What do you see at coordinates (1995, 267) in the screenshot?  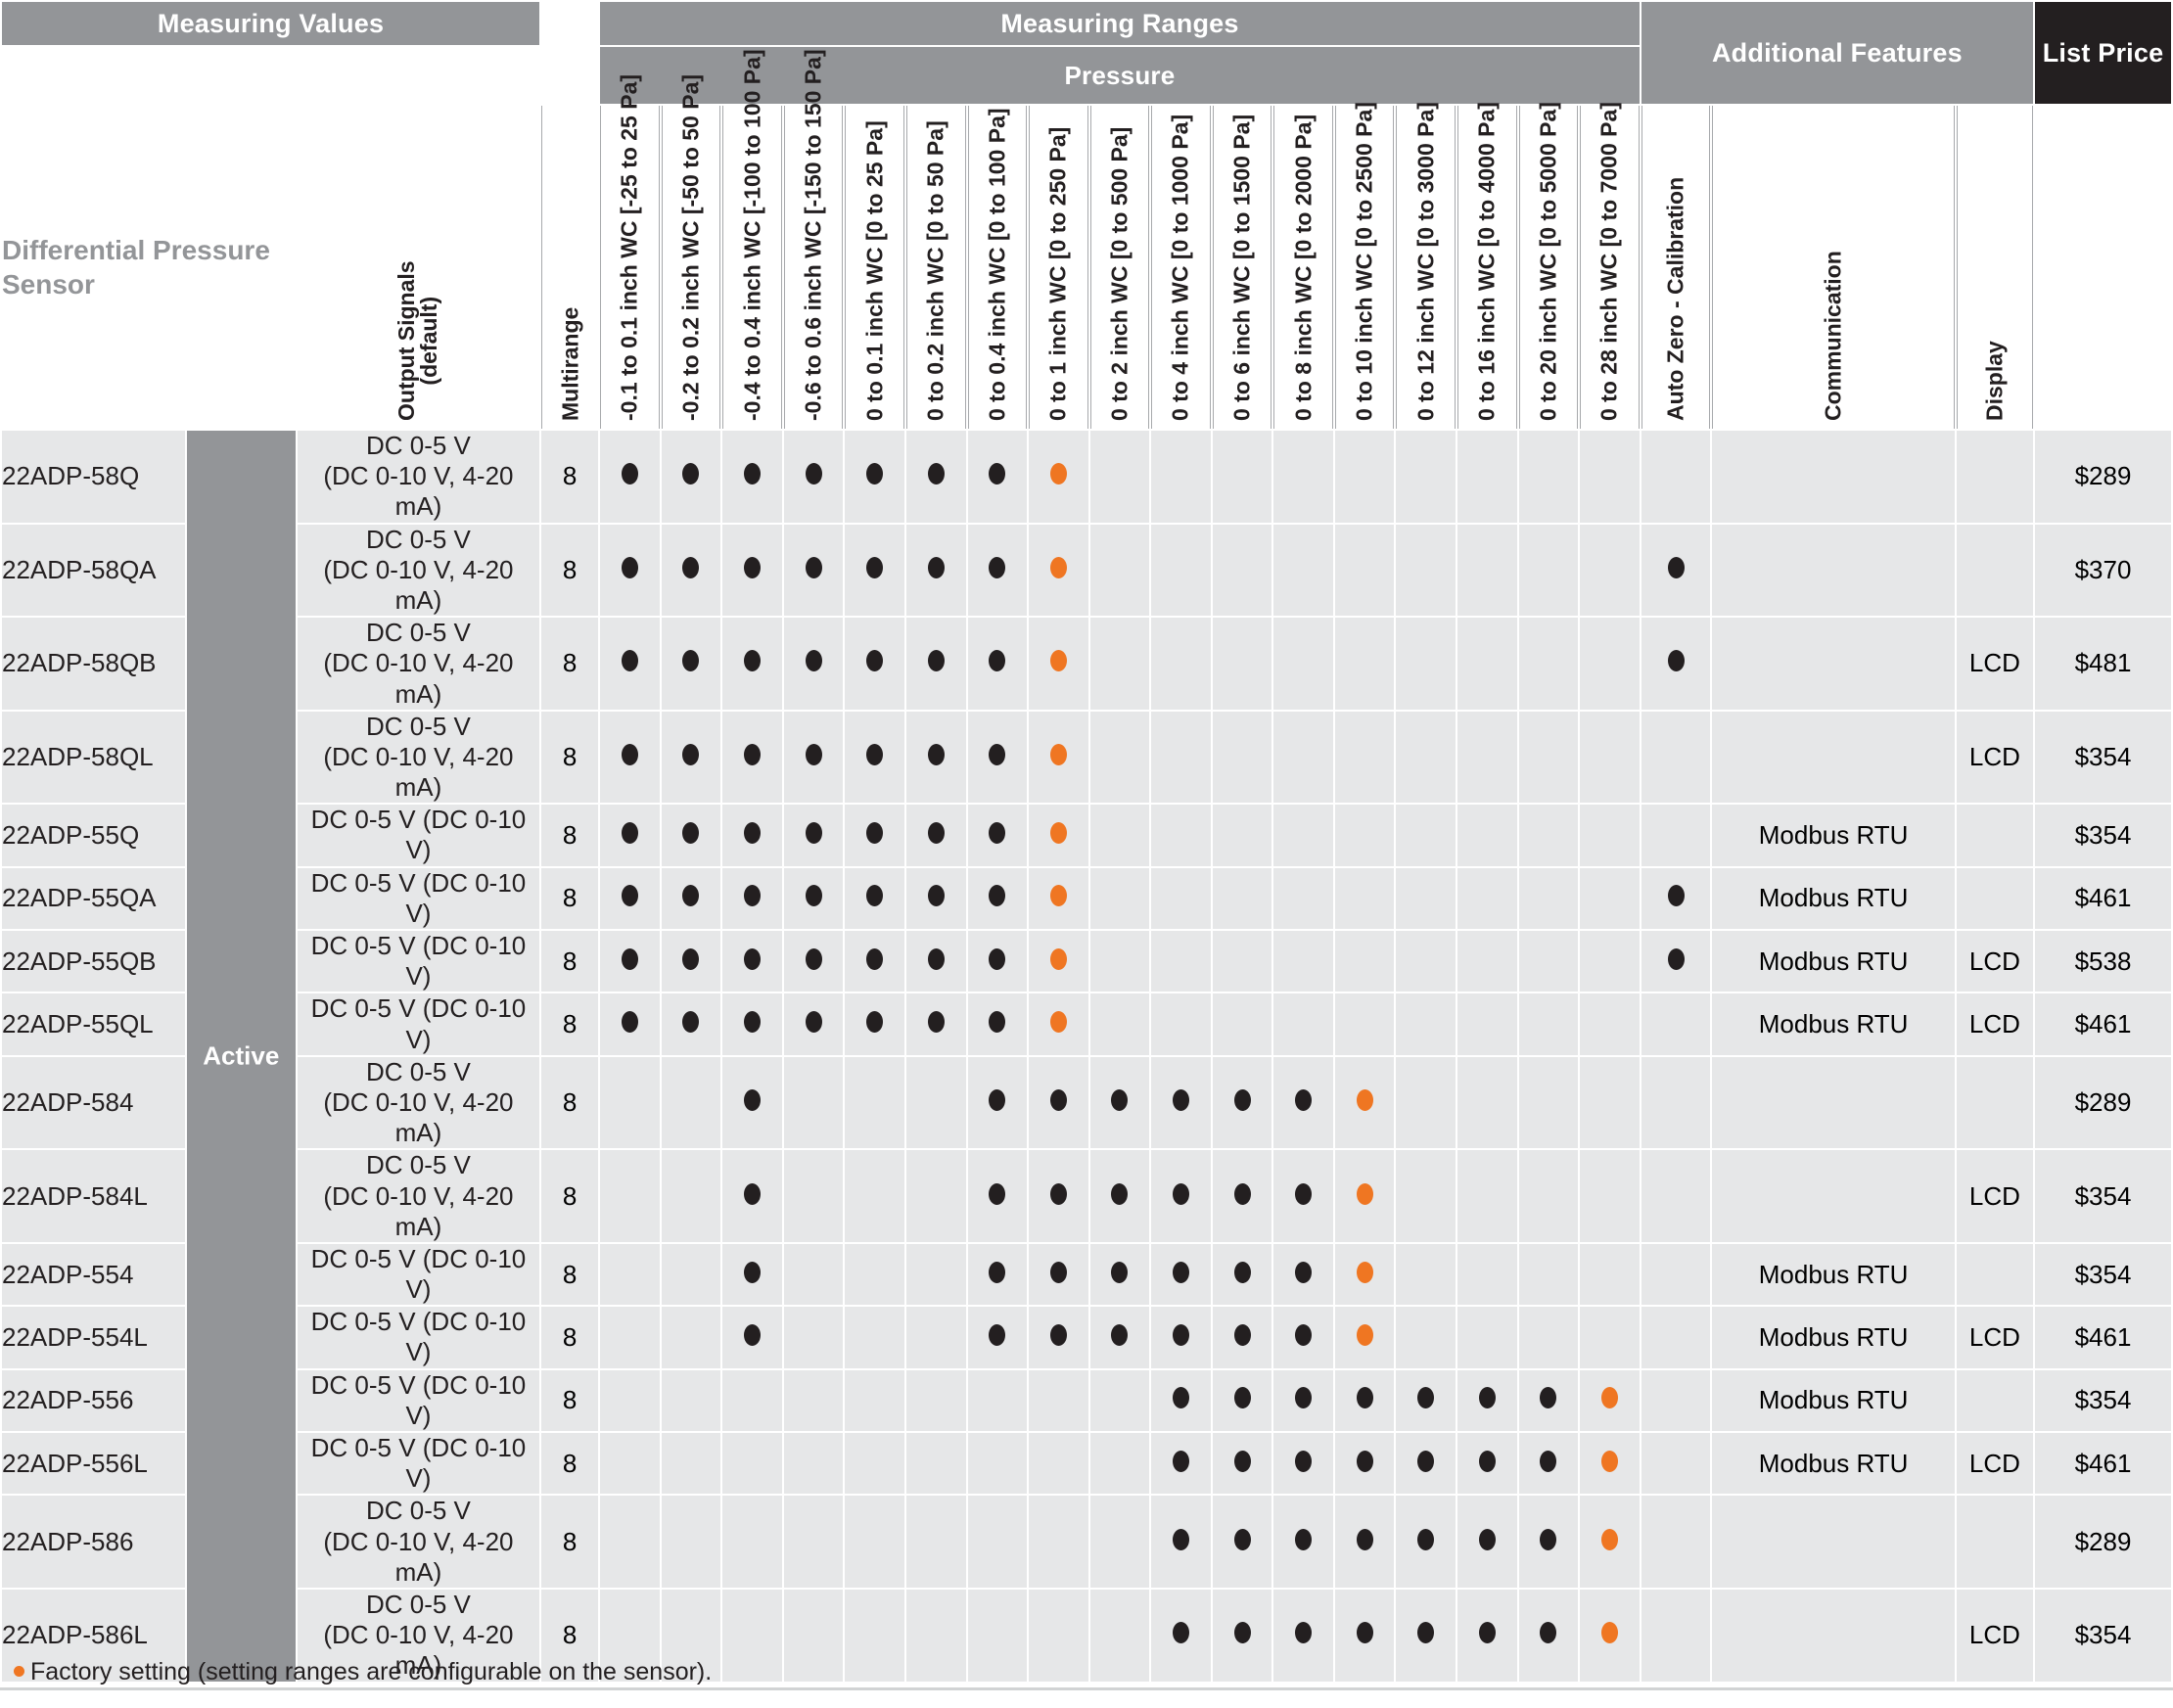 I see `col-header-display: Display` at bounding box center [1995, 267].